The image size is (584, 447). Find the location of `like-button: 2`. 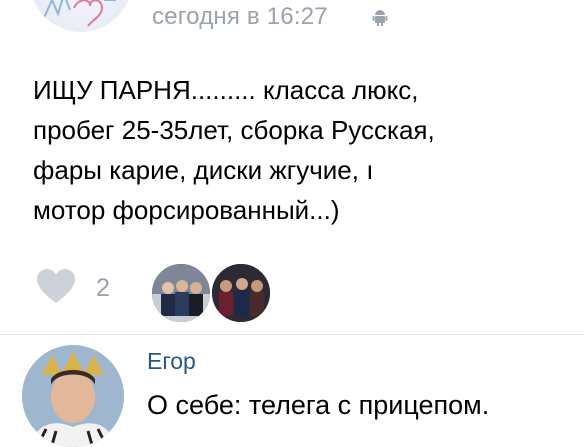

like-button: 2 is located at coordinates (81, 287).